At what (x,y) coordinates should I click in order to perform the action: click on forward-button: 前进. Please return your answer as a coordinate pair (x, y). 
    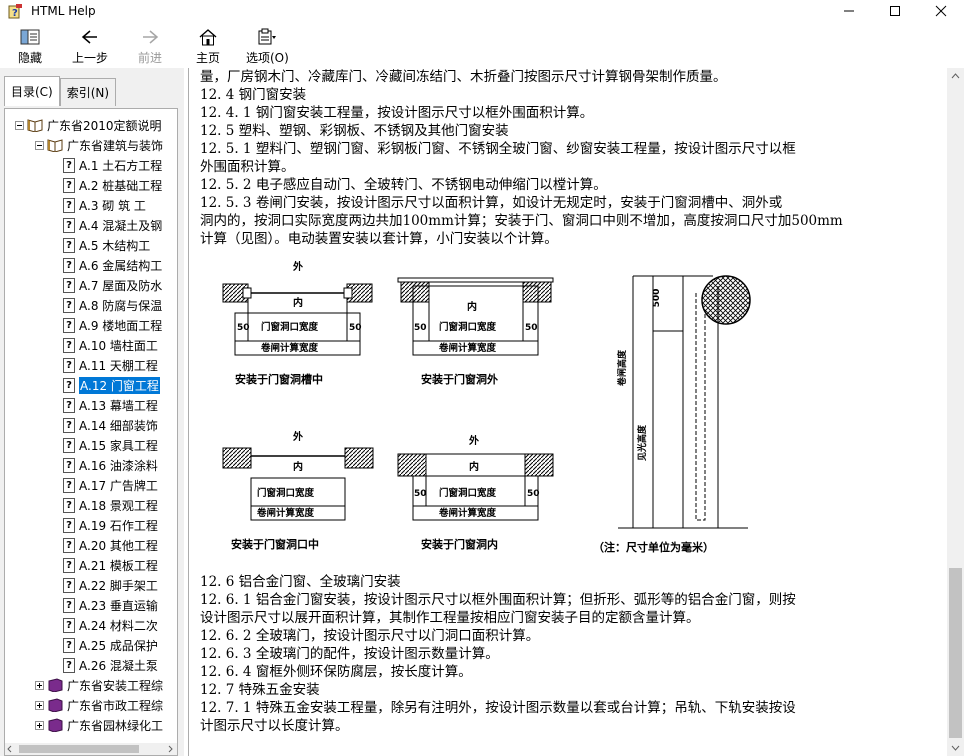
    Looking at the image, I should click on (150, 46).